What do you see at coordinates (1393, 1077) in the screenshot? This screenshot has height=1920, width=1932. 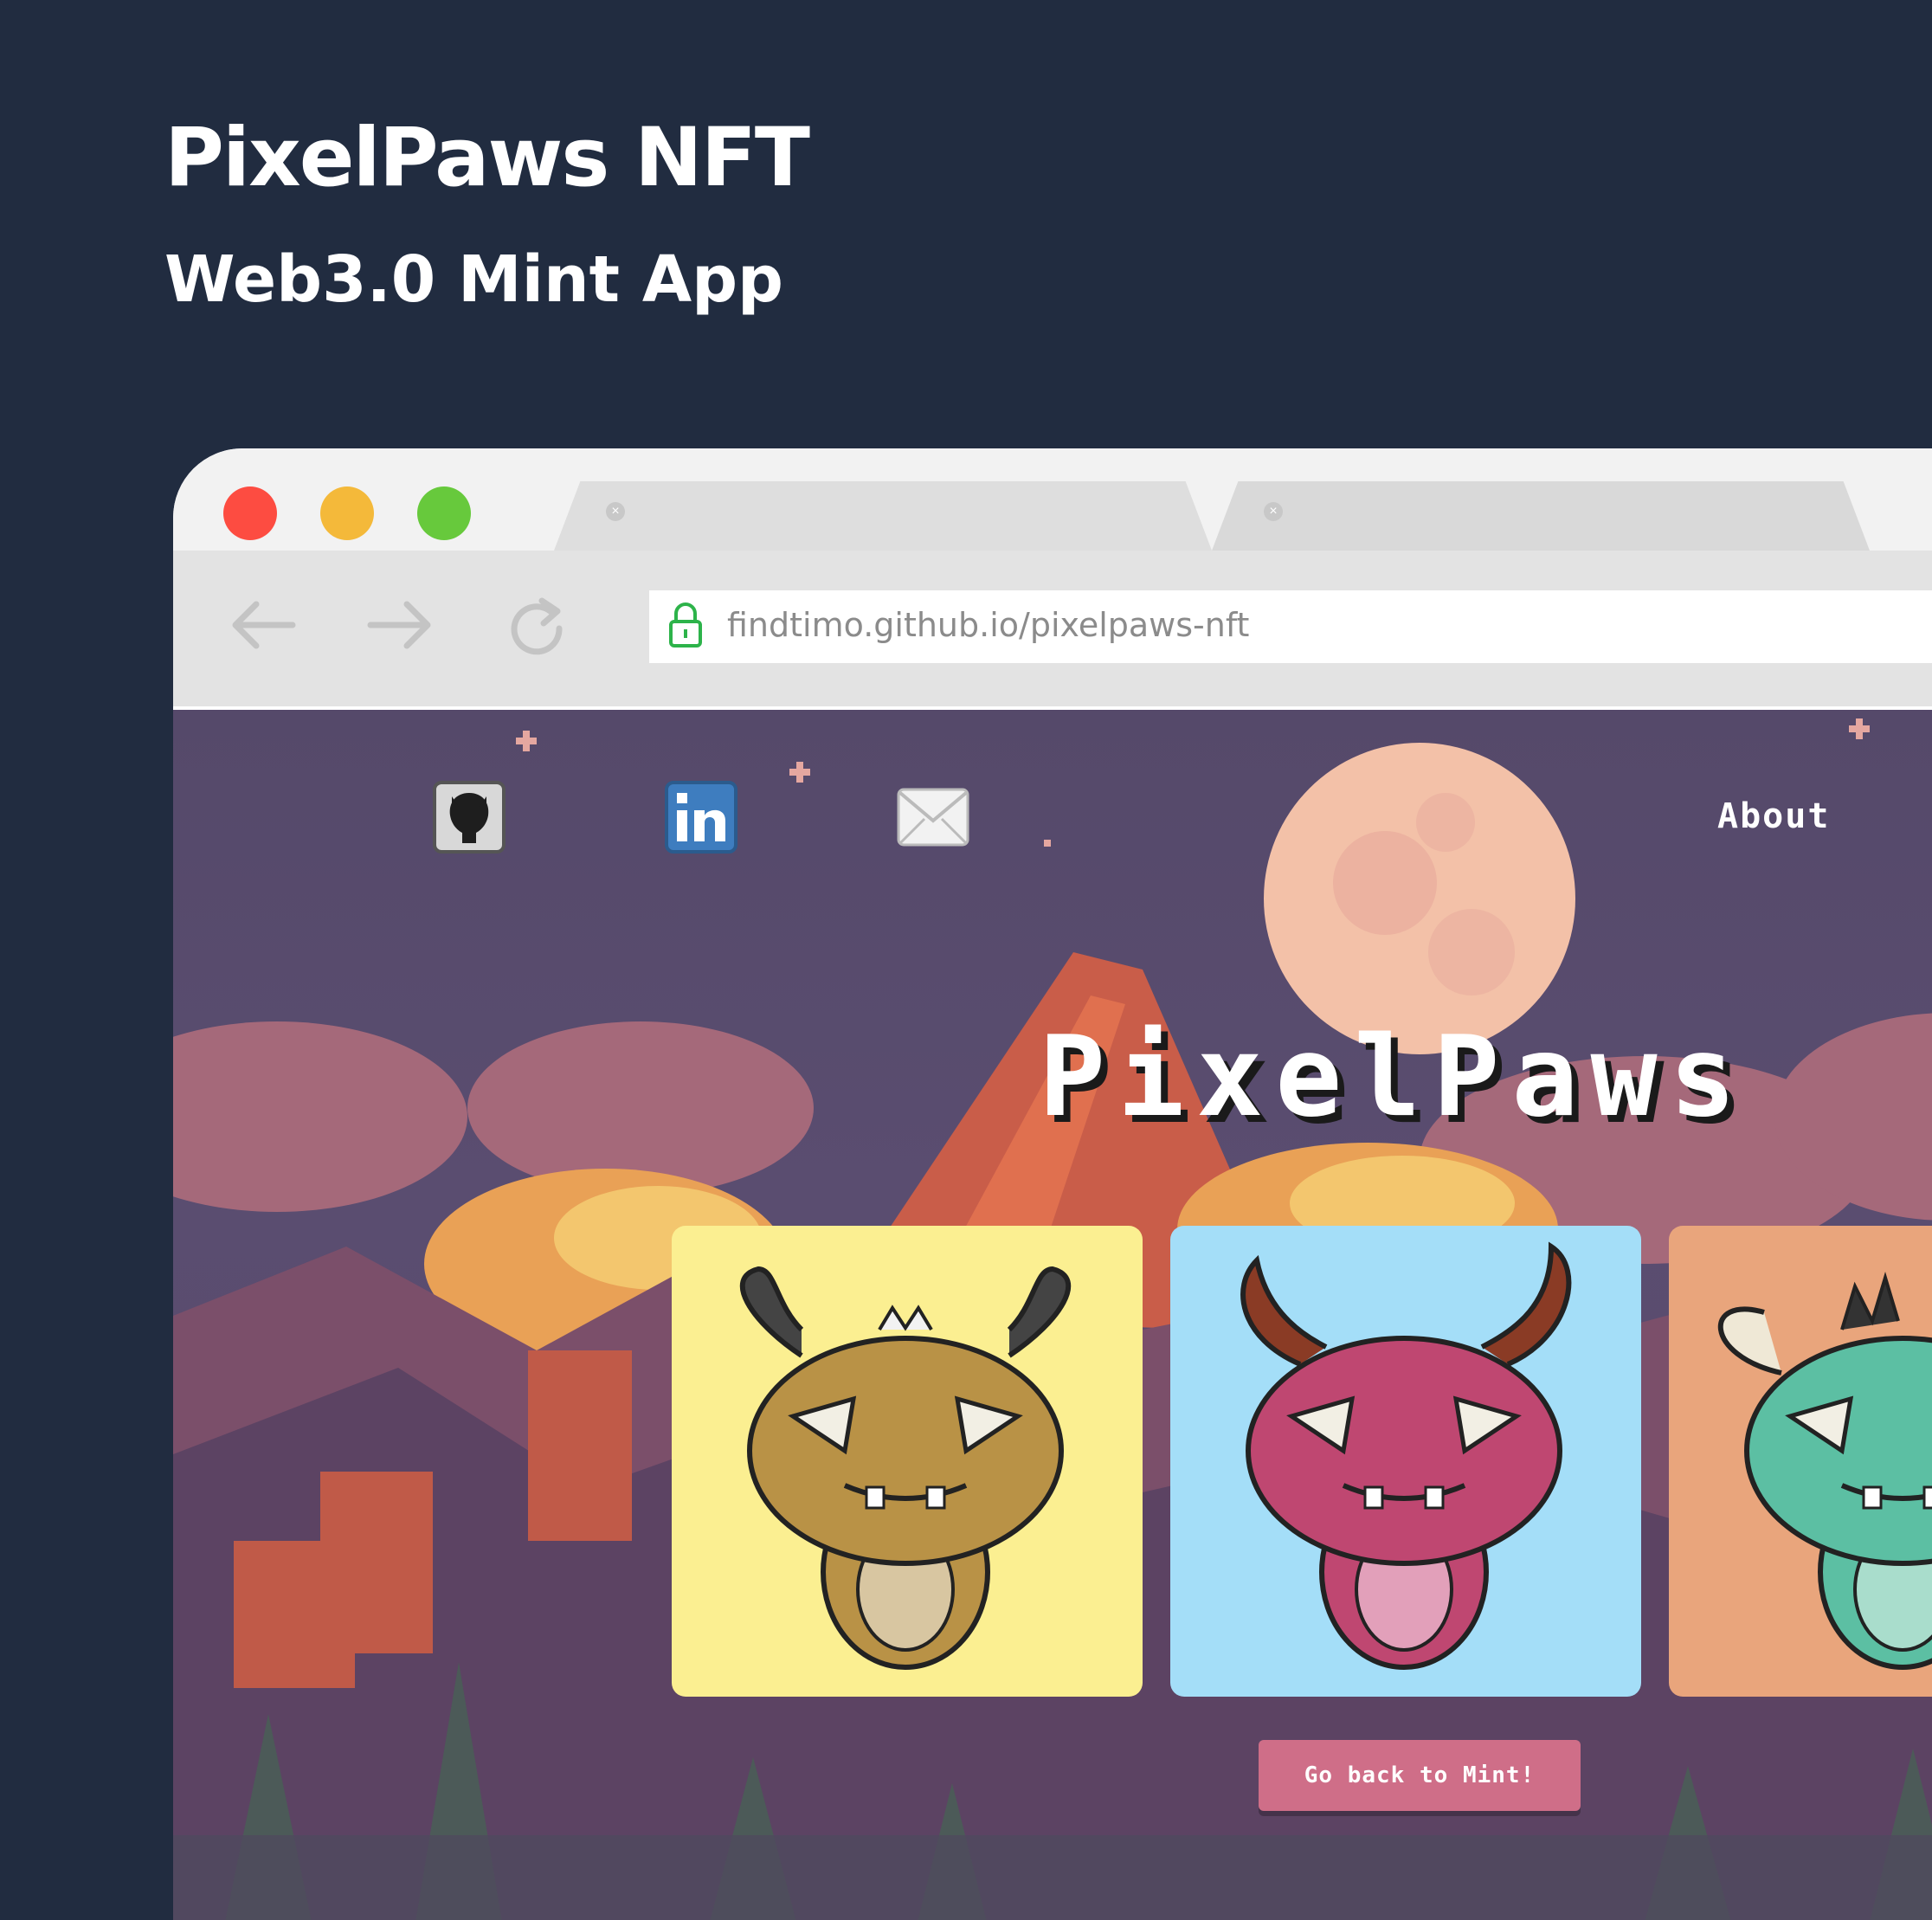 I see `hero-title: PixelPaws` at bounding box center [1393, 1077].